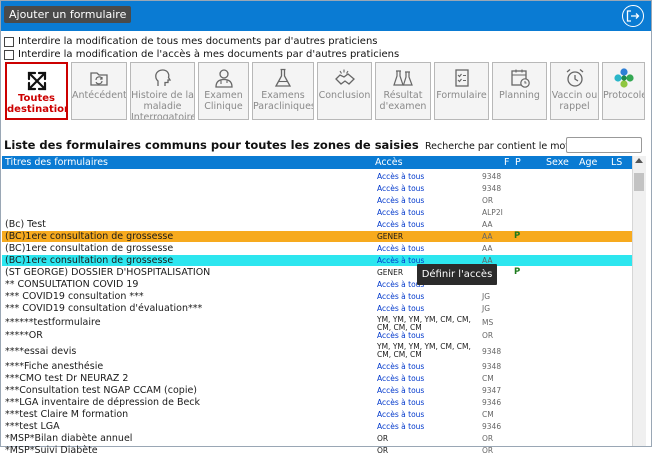 The height and width of the screenshot is (456, 652). What do you see at coordinates (317, 212) in the screenshot?
I see `table-row: Accès à tous ALP2I` at bounding box center [317, 212].